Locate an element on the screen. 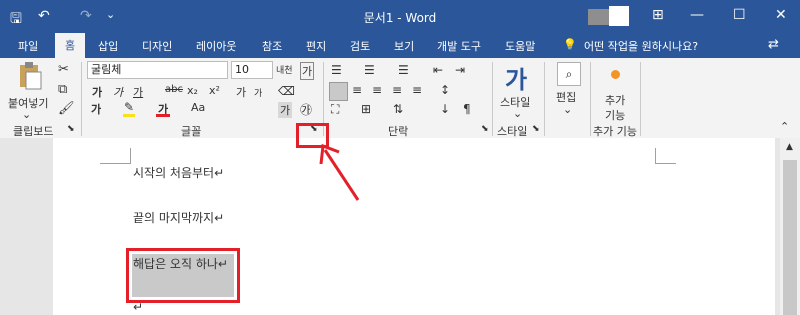  char-border-icon: 가 is located at coordinates (307, 71).